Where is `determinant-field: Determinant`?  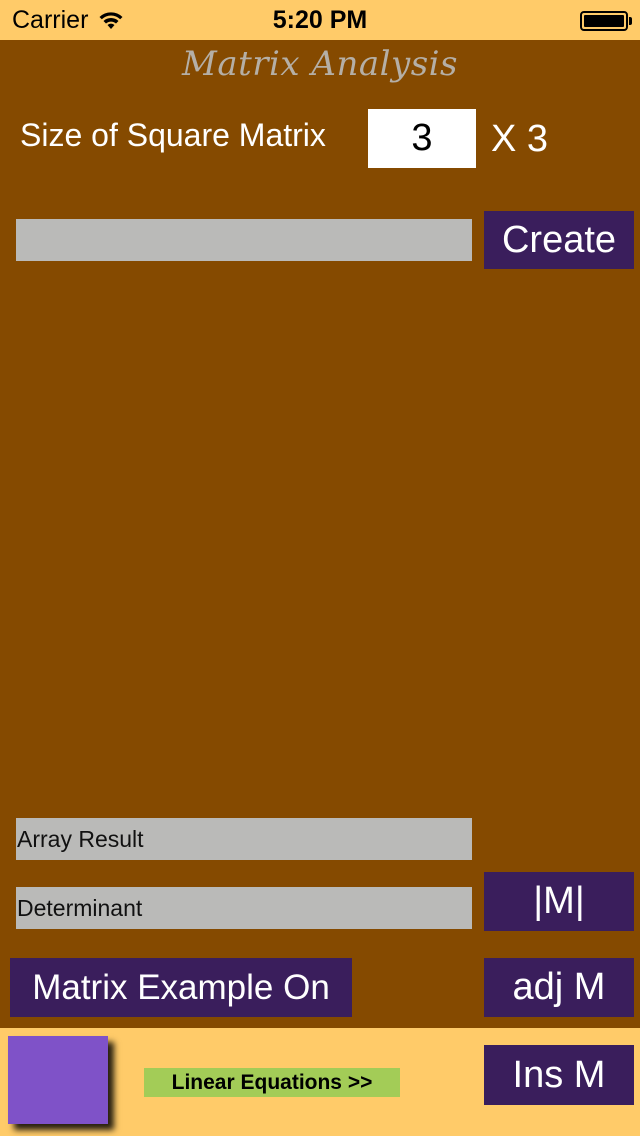 determinant-field: Determinant is located at coordinates (244, 908).